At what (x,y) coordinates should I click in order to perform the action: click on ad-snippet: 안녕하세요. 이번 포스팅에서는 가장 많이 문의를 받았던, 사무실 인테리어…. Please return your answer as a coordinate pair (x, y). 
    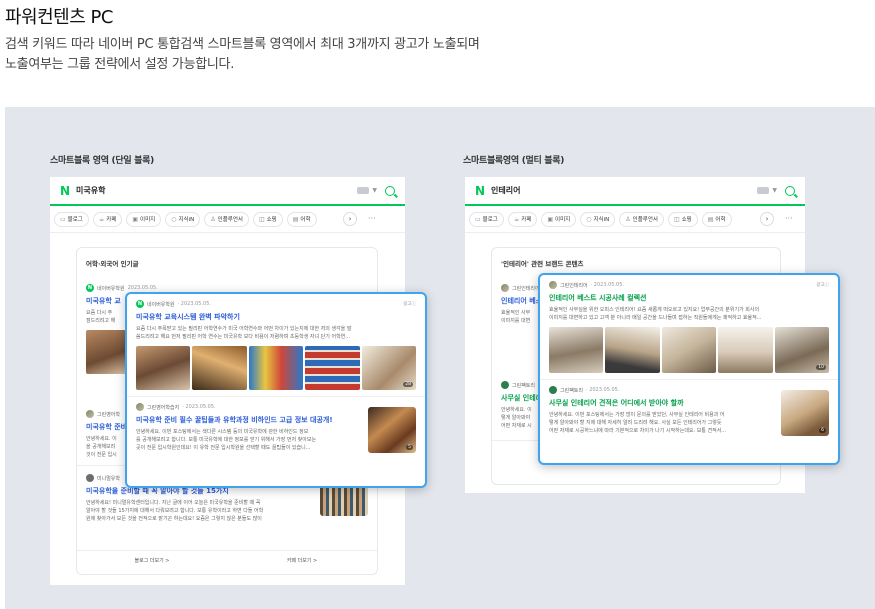
    Looking at the image, I should click on (637, 415).